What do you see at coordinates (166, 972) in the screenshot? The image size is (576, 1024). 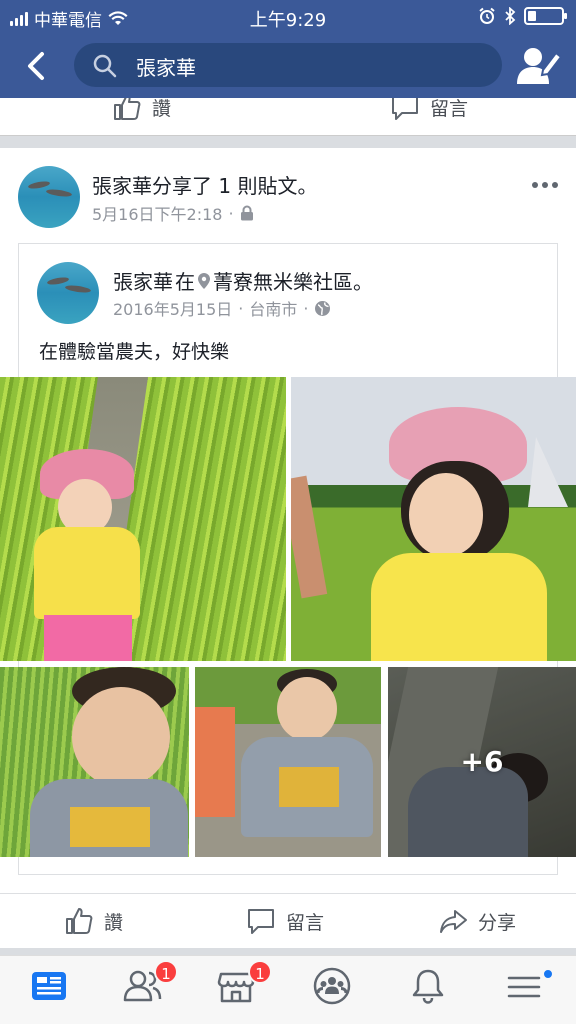 I see `friend-requests-badge: 1` at bounding box center [166, 972].